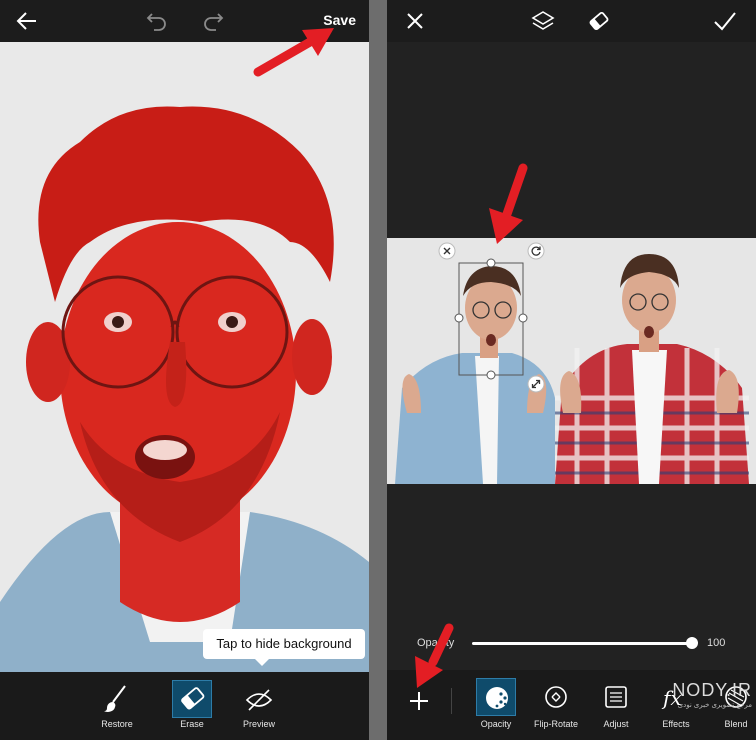 The width and height of the screenshot is (756, 740). I want to click on flip-rotate-tool: Flip-Rotate, so click(556, 704).